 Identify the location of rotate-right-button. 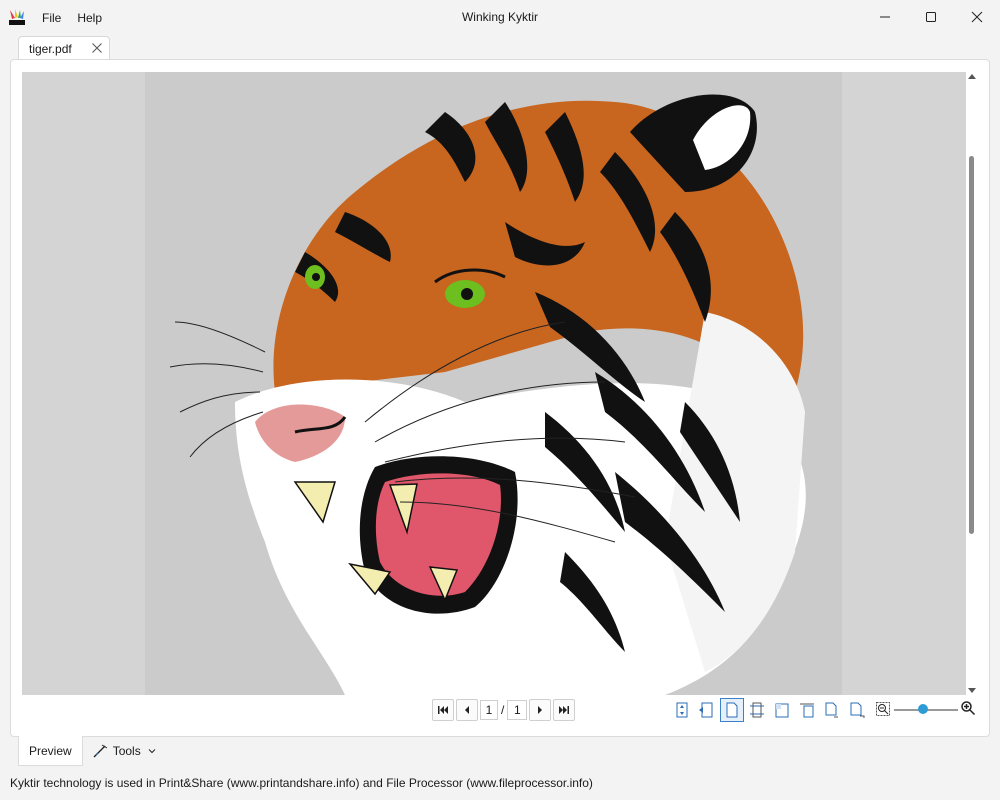
(857, 710).